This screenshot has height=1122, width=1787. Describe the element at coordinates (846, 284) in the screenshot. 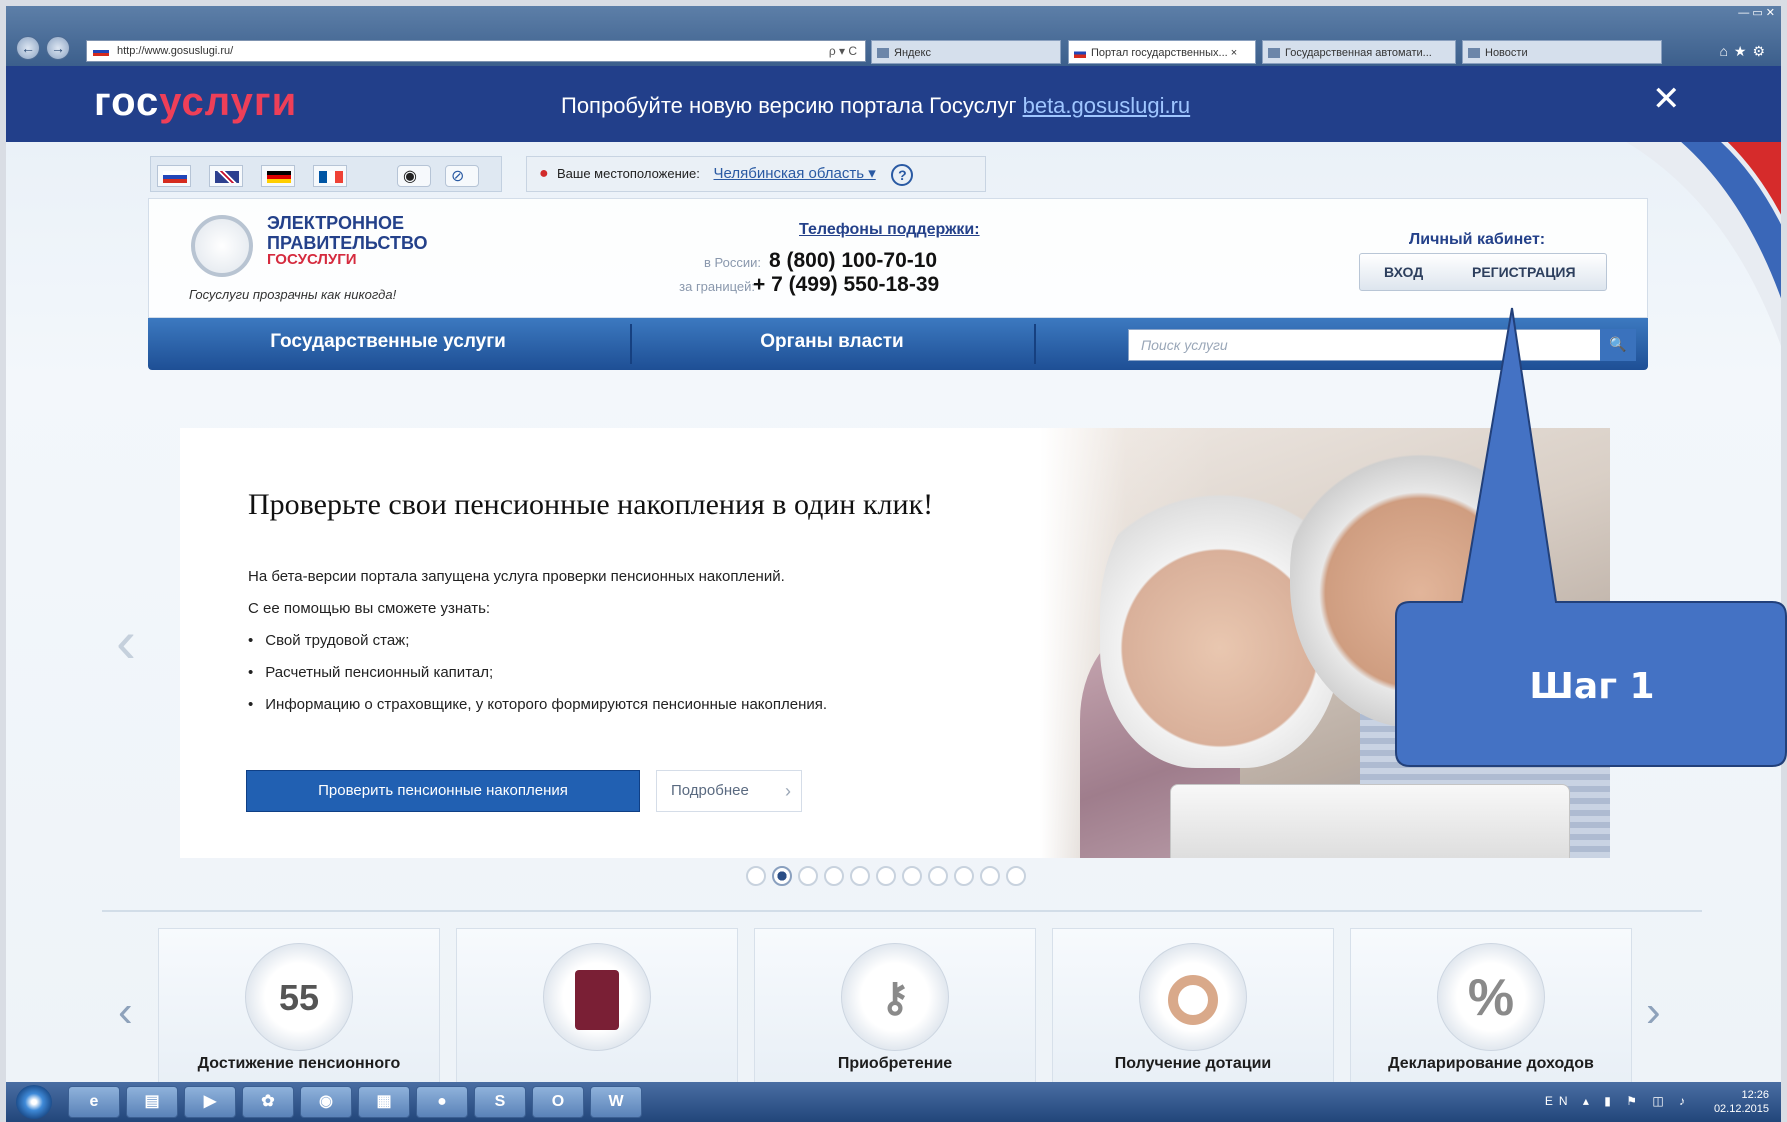

I see `phone-abroad: + 7 (499) 550-18-39` at that location.